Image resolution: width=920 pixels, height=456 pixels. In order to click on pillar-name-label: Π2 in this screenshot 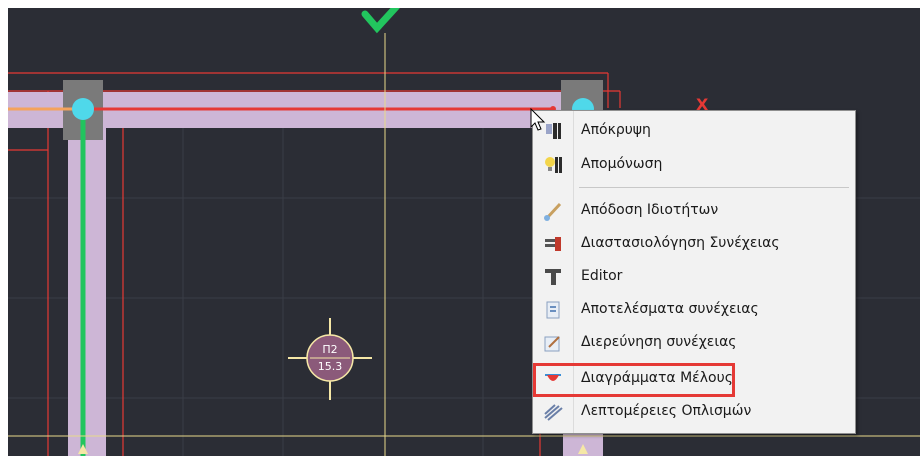, I will do `click(329, 349)`.